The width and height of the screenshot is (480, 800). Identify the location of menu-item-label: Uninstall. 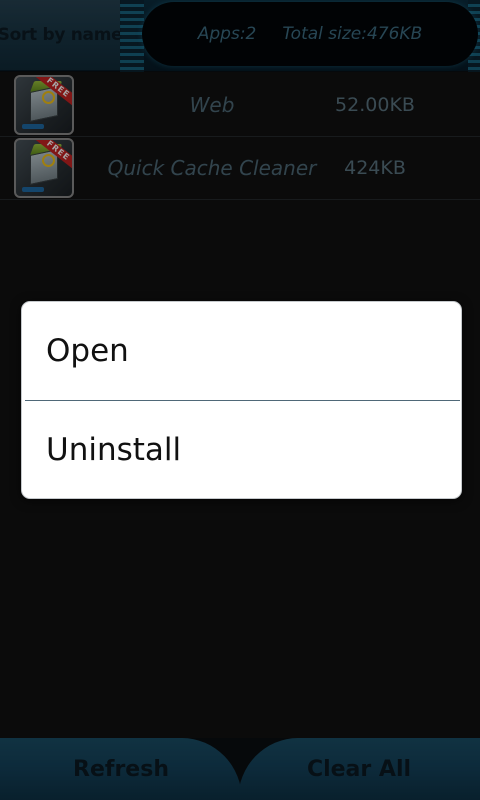
(114, 449).